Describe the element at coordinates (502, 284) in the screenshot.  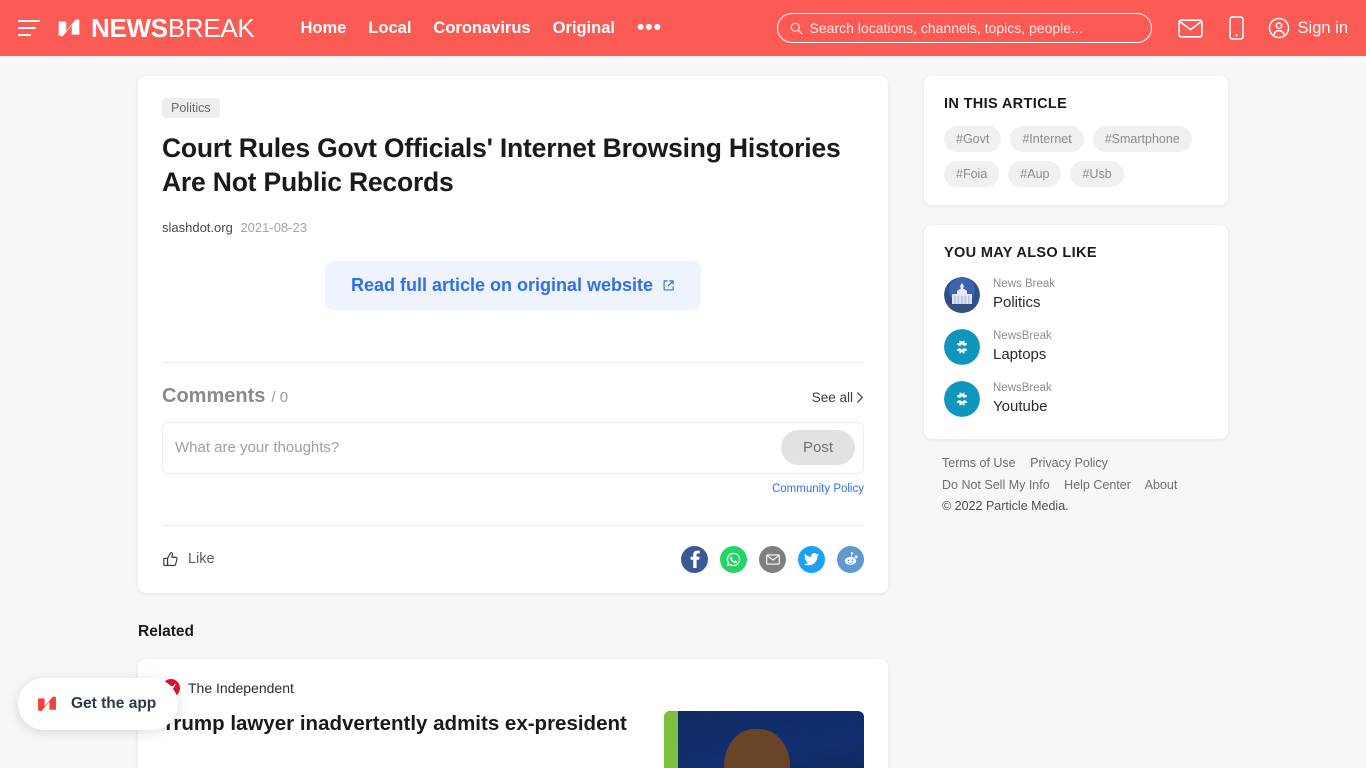
I see `read-full-article-label: Read full article on original website` at that location.